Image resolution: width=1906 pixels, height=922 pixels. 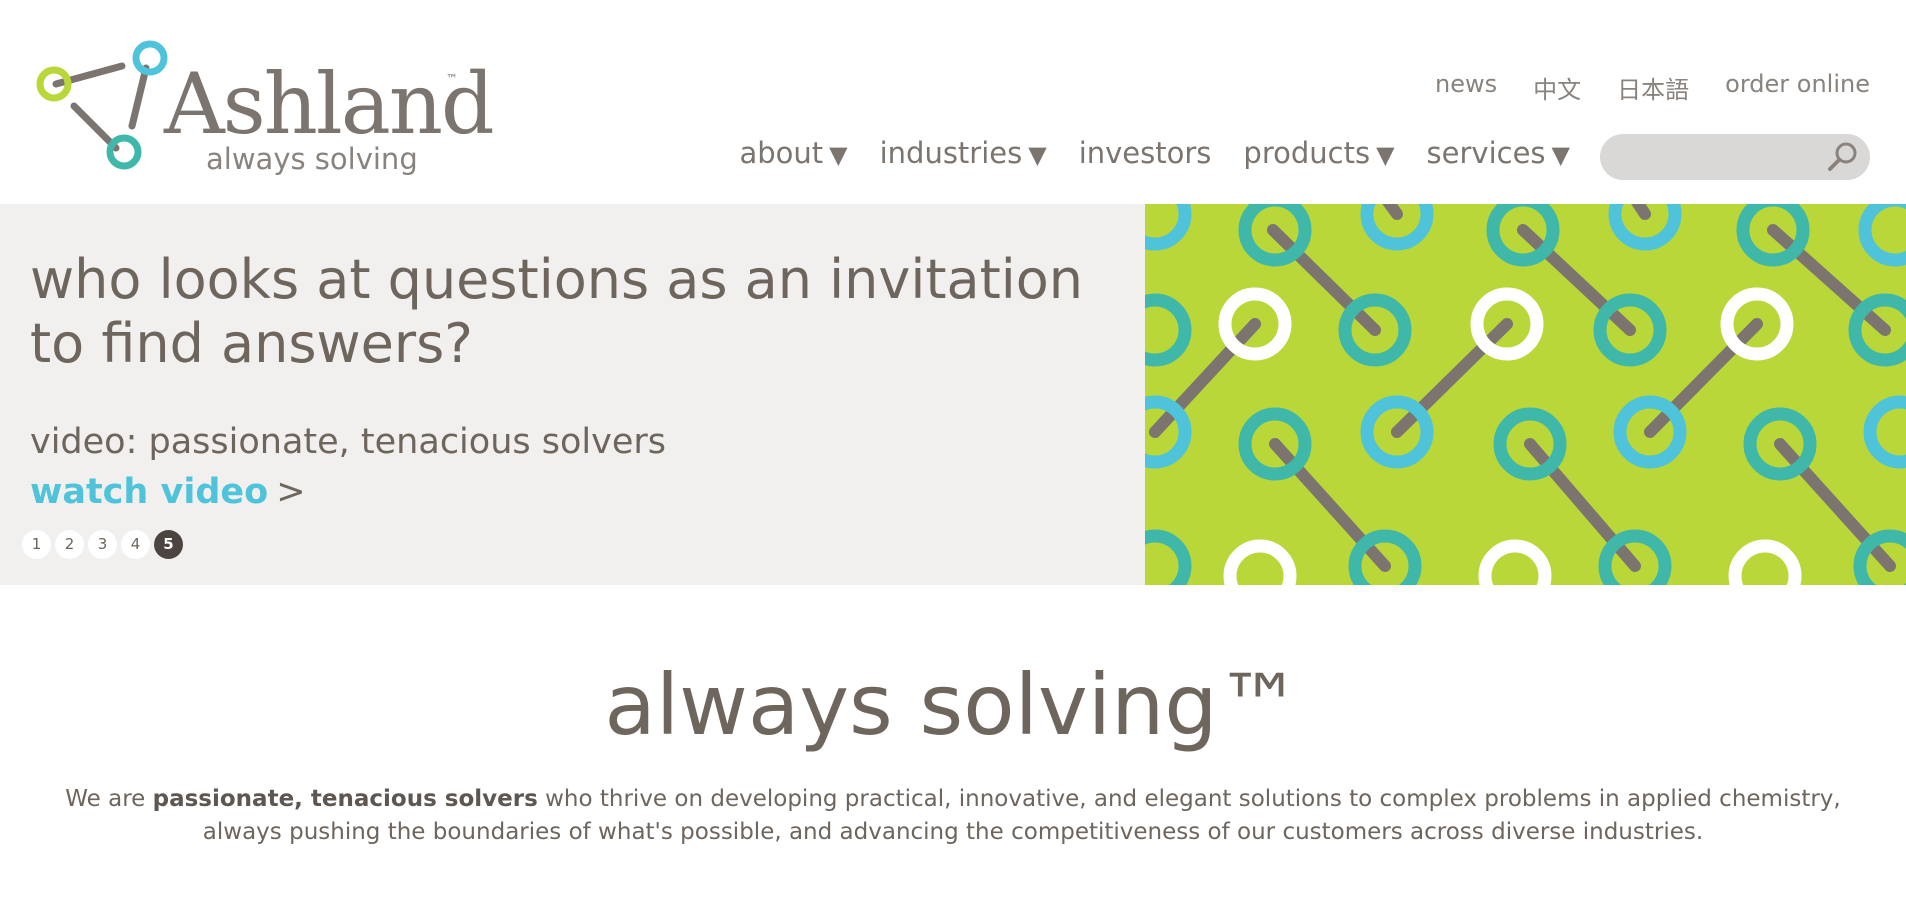 What do you see at coordinates (953, 705) in the screenshot?
I see `intro-title: always solving™` at bounding box center [953, 705].